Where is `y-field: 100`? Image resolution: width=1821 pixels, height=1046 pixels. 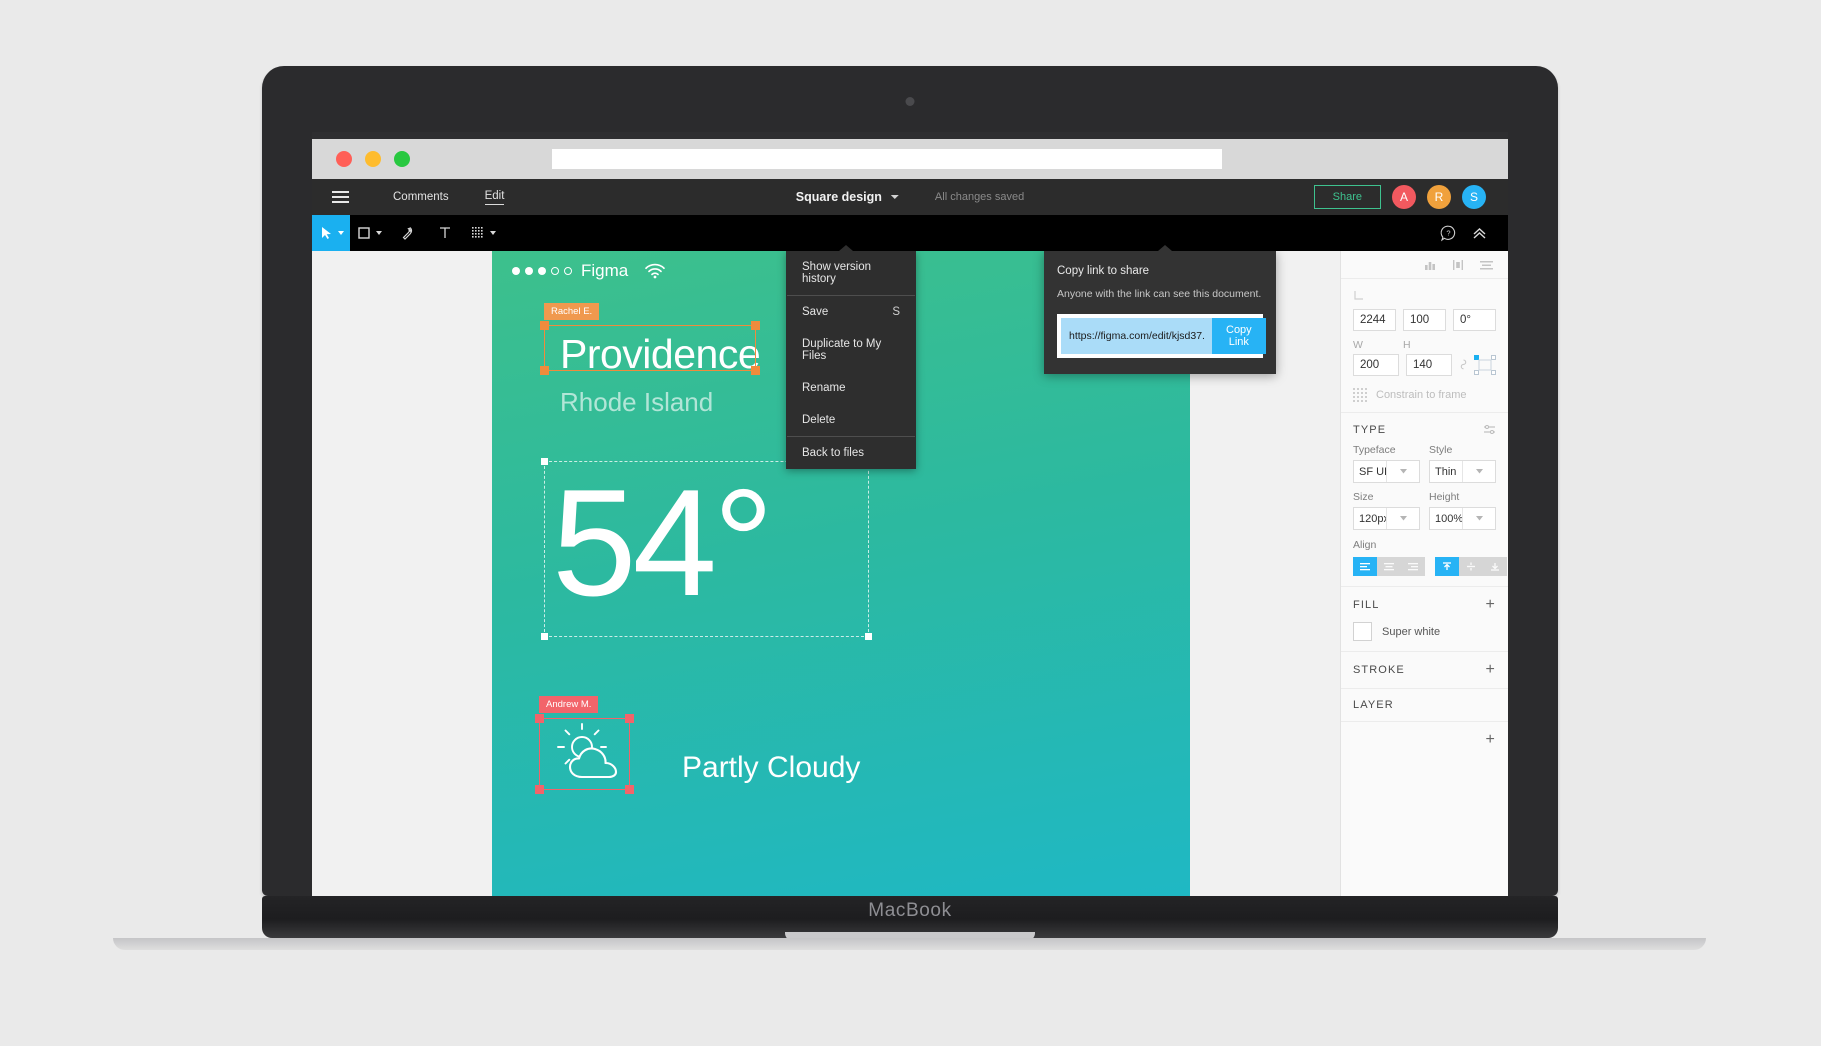 y-field: 100 is located at coordinates (1424, 320).